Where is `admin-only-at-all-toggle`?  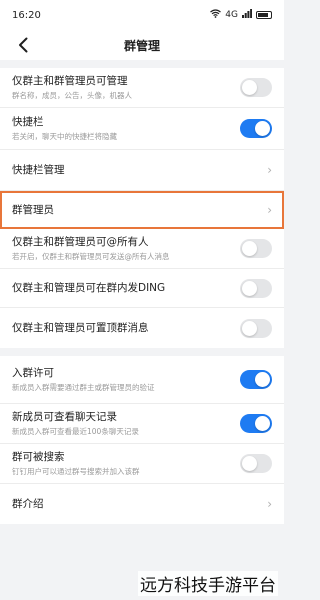
admin-only-at-all-toggle is located at coordinates (256, 248).